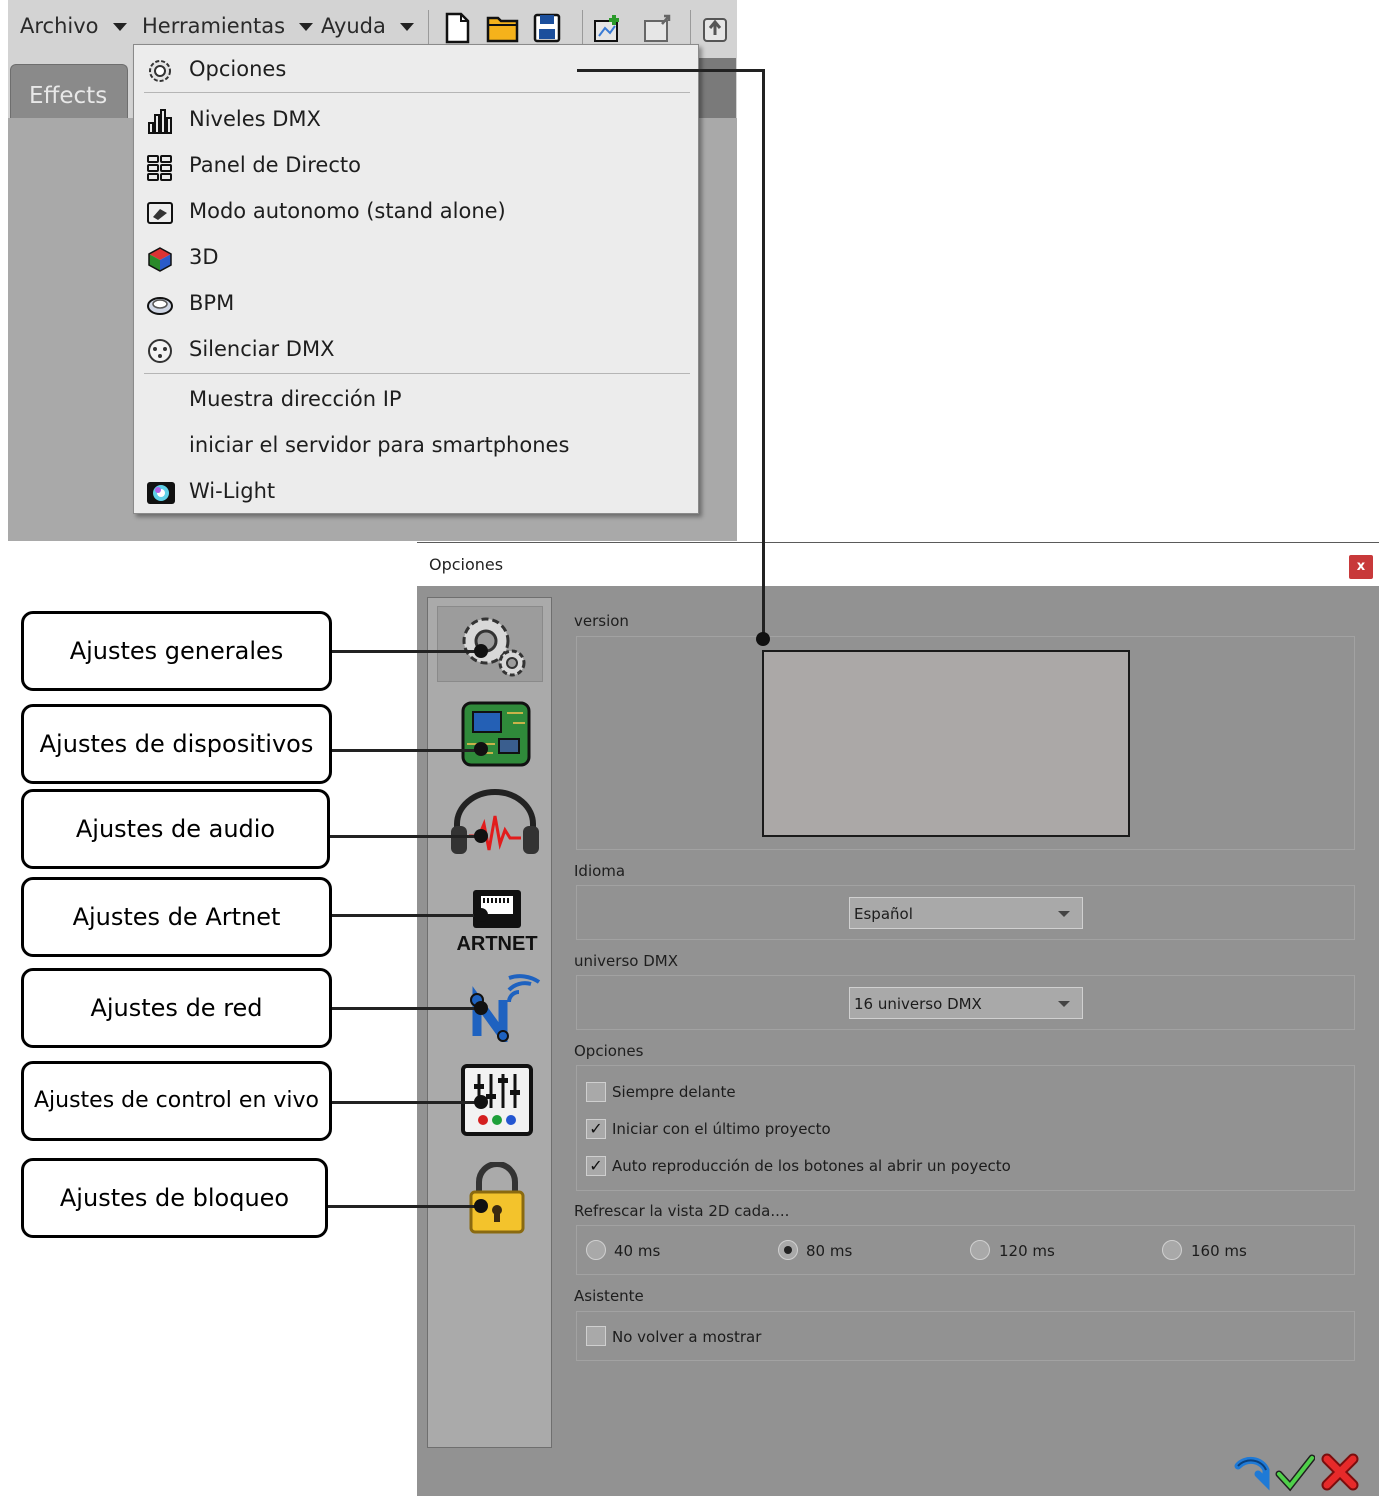 The image size is (1379, 1496). What do you see at coordinates (966, 913) in the screenshot?
I see `language-select: Español` at bounding box center [966, 913].